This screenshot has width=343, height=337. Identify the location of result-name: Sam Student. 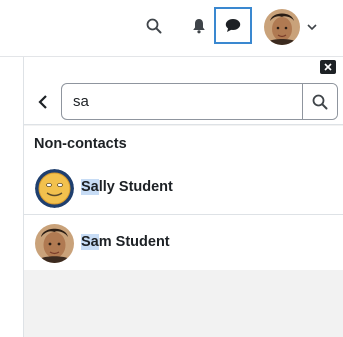
(125, 242).